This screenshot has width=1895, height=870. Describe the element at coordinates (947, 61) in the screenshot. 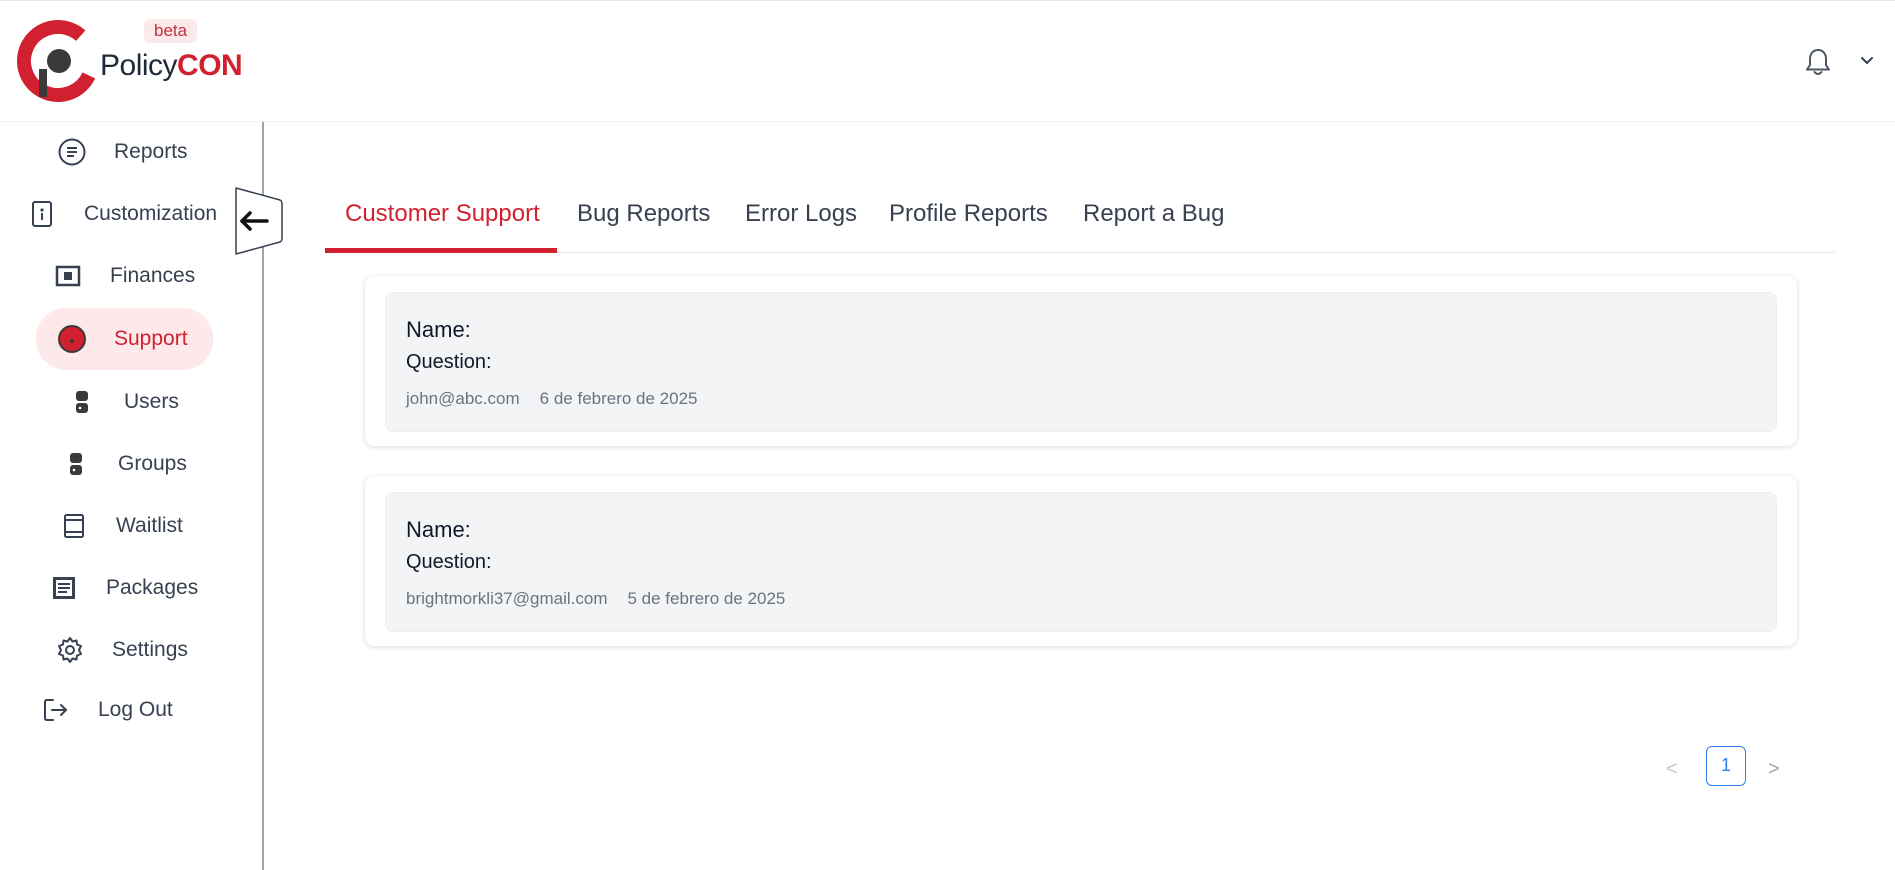

I see `top-bar: PolicyCON beta` at that location.